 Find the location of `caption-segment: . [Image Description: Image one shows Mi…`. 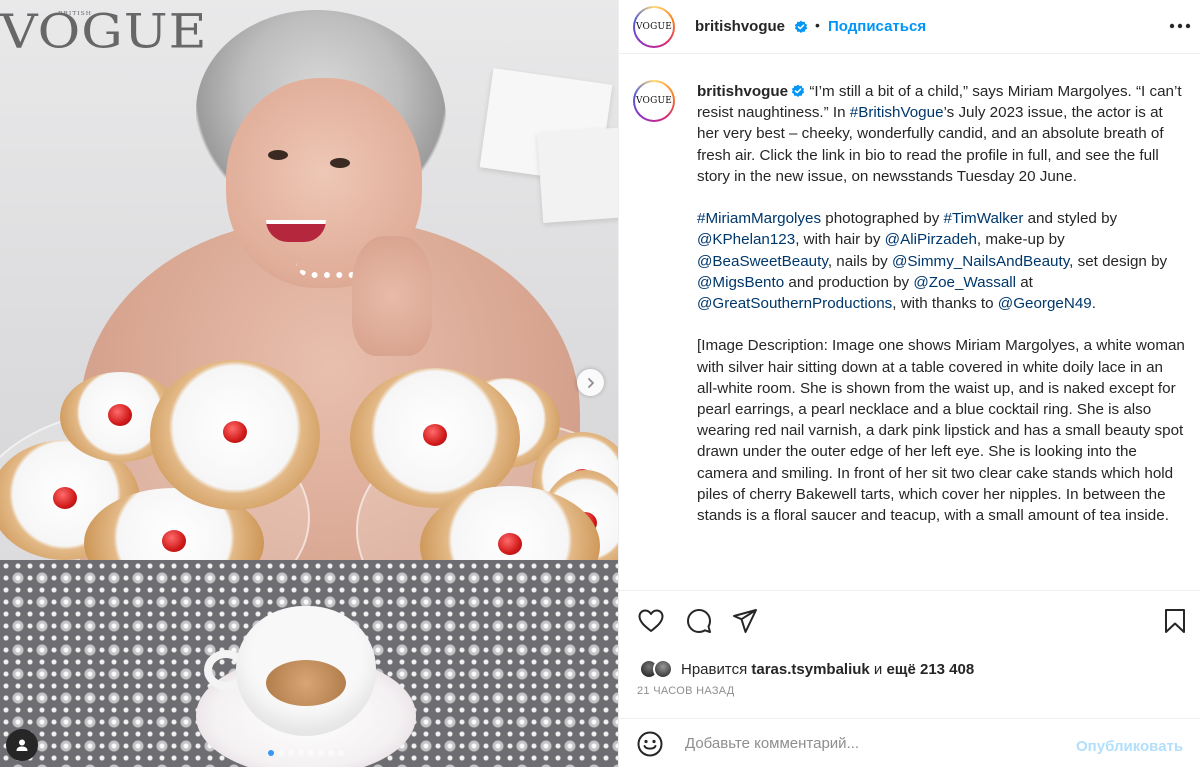

caption-segment: . [Image Description: Image one shows Mi… is located at coordinates (941, 410).